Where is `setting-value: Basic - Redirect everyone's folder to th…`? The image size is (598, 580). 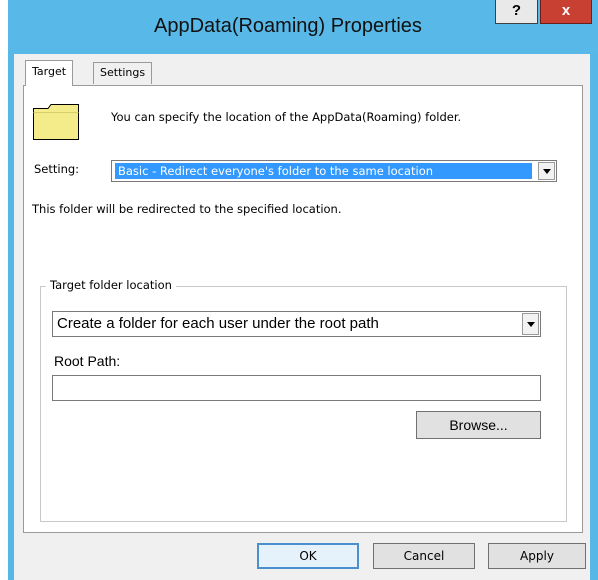
setting-value: Basic - Redirect everyone's folder to th… is located at coordinates (323, 171).